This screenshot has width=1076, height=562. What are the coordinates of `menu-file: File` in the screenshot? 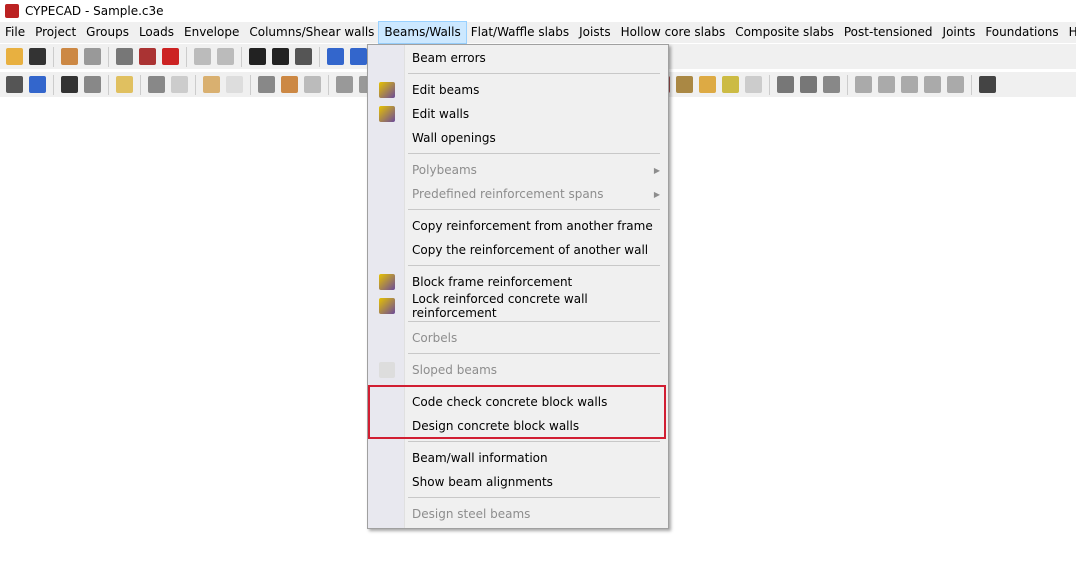 It's located at (15, 32).